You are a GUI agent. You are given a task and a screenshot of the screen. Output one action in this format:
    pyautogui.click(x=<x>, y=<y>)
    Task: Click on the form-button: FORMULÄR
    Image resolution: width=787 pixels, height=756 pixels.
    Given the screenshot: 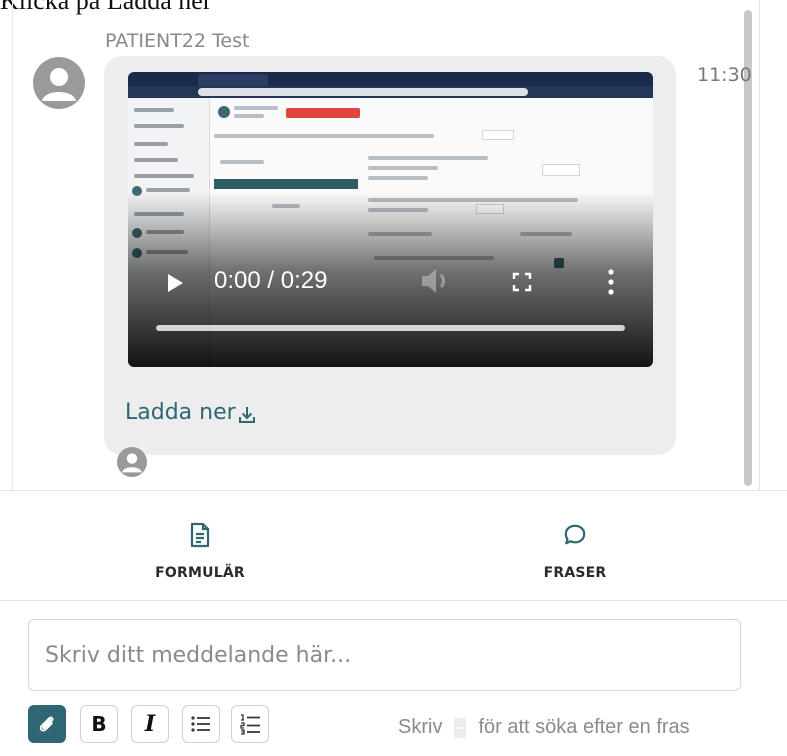 What is the action you would take?
    pyautogui.click(x=200, y=545)
    